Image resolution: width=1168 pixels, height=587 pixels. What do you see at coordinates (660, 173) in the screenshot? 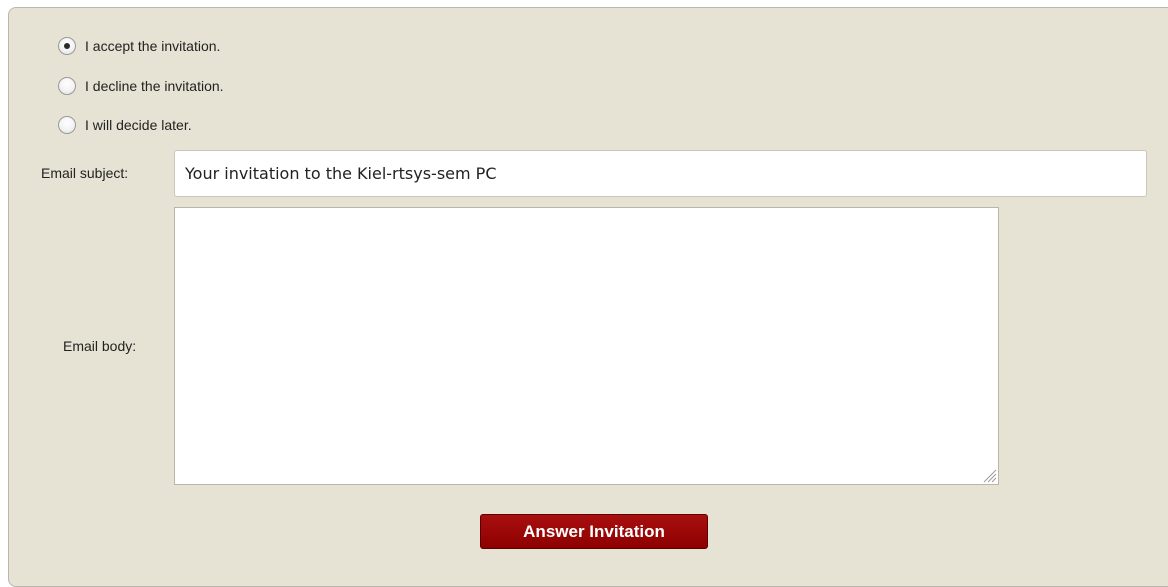
I see `email-subject-input` at bounding box center [660, 173].